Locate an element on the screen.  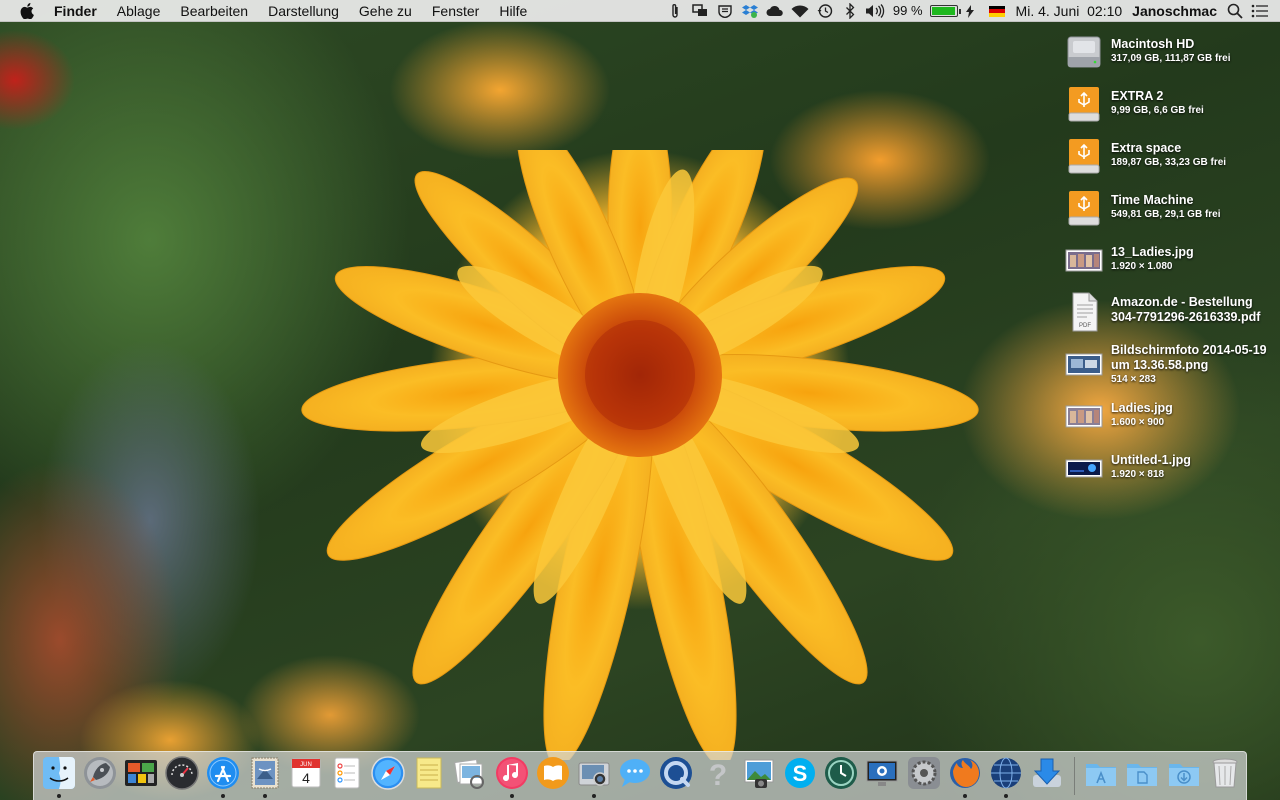
svg-text: S is located at coordinates (800, 773).